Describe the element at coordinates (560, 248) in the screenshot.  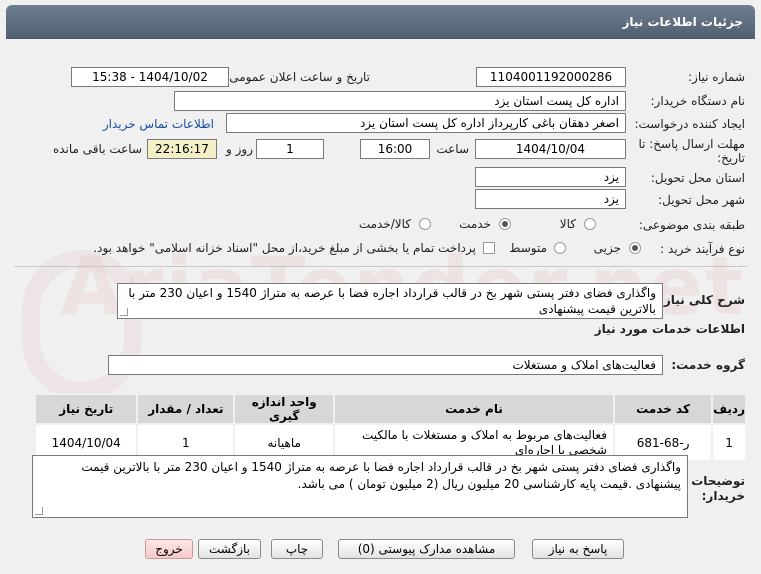
I see `process-radio-medium` at that location.